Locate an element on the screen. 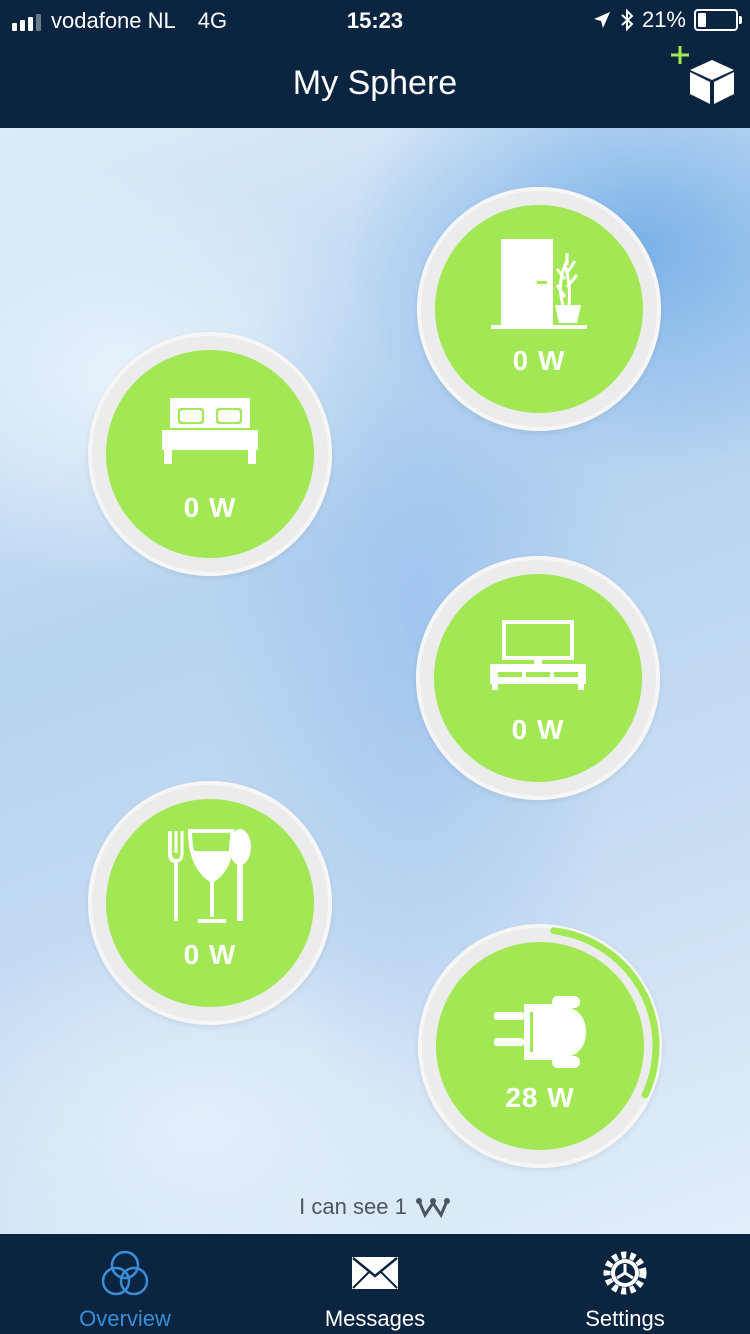 Image resolution: width=750 pixels, height=1334 pixels. bluetooth-icon is located at coordinates (627, 20).